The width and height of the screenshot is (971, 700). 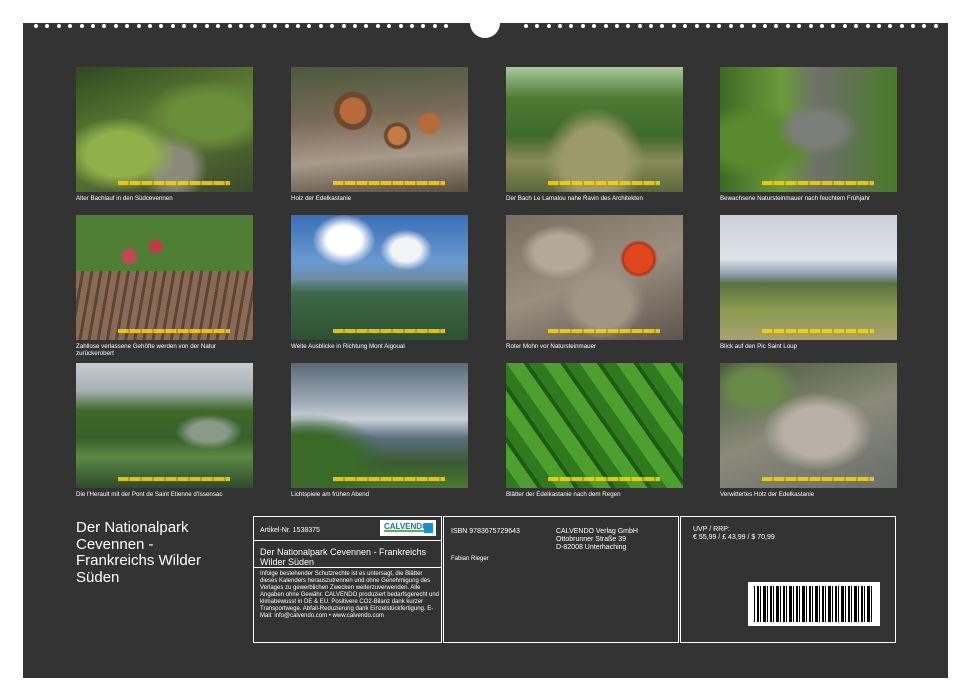 What do you see at coordinates (597, 531) in the screenshot?
I see `publisher-name: CALVENDO Verlag GmbH` at bounding box center [597, 531].